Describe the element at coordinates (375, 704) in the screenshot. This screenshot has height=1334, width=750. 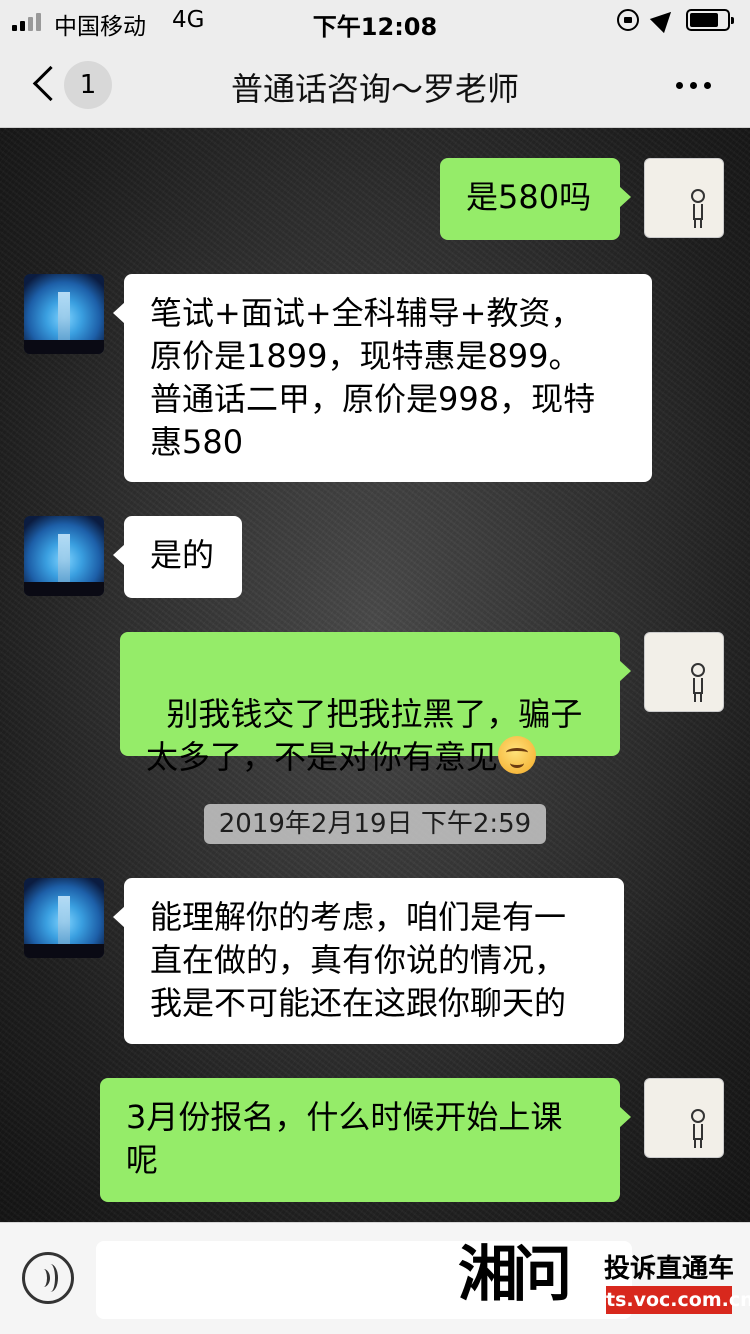
I see `message-bubble-outgoing: 别我钱交了把我拉黑了，骗子 太多了，不是对你有意见` at that location.